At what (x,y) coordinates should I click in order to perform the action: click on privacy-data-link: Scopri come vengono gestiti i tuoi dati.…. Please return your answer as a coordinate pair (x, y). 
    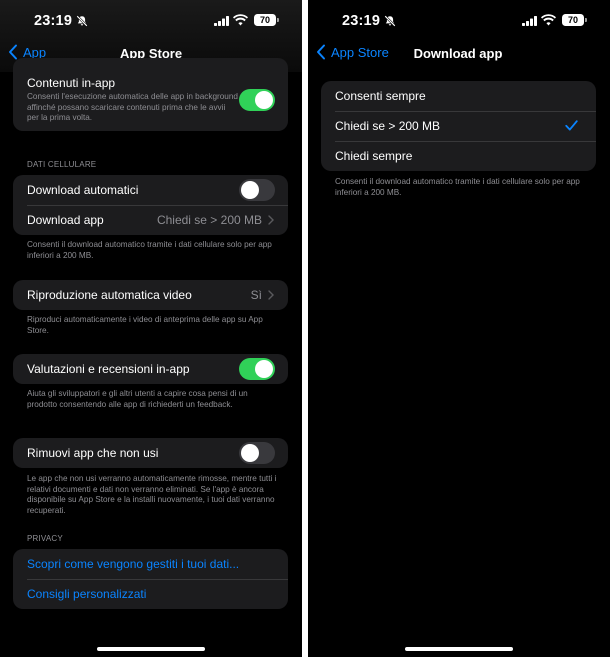
    Looking at the image, I should click on (150, 564).